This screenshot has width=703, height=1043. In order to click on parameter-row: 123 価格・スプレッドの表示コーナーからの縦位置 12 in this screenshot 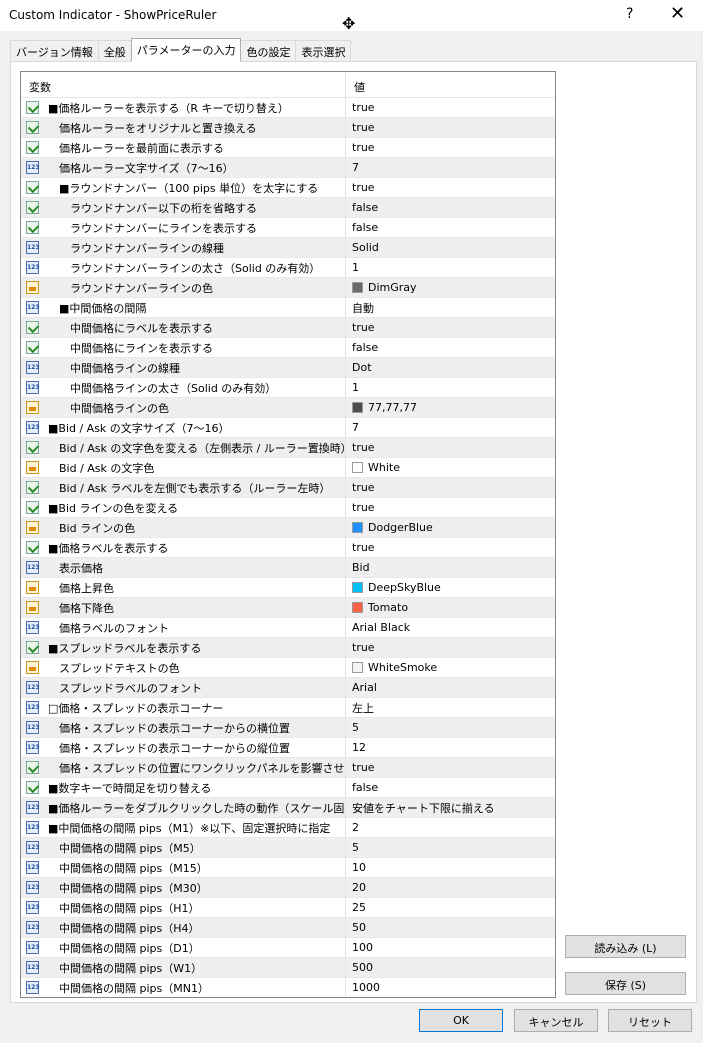, I will do `click(288, 747)`.